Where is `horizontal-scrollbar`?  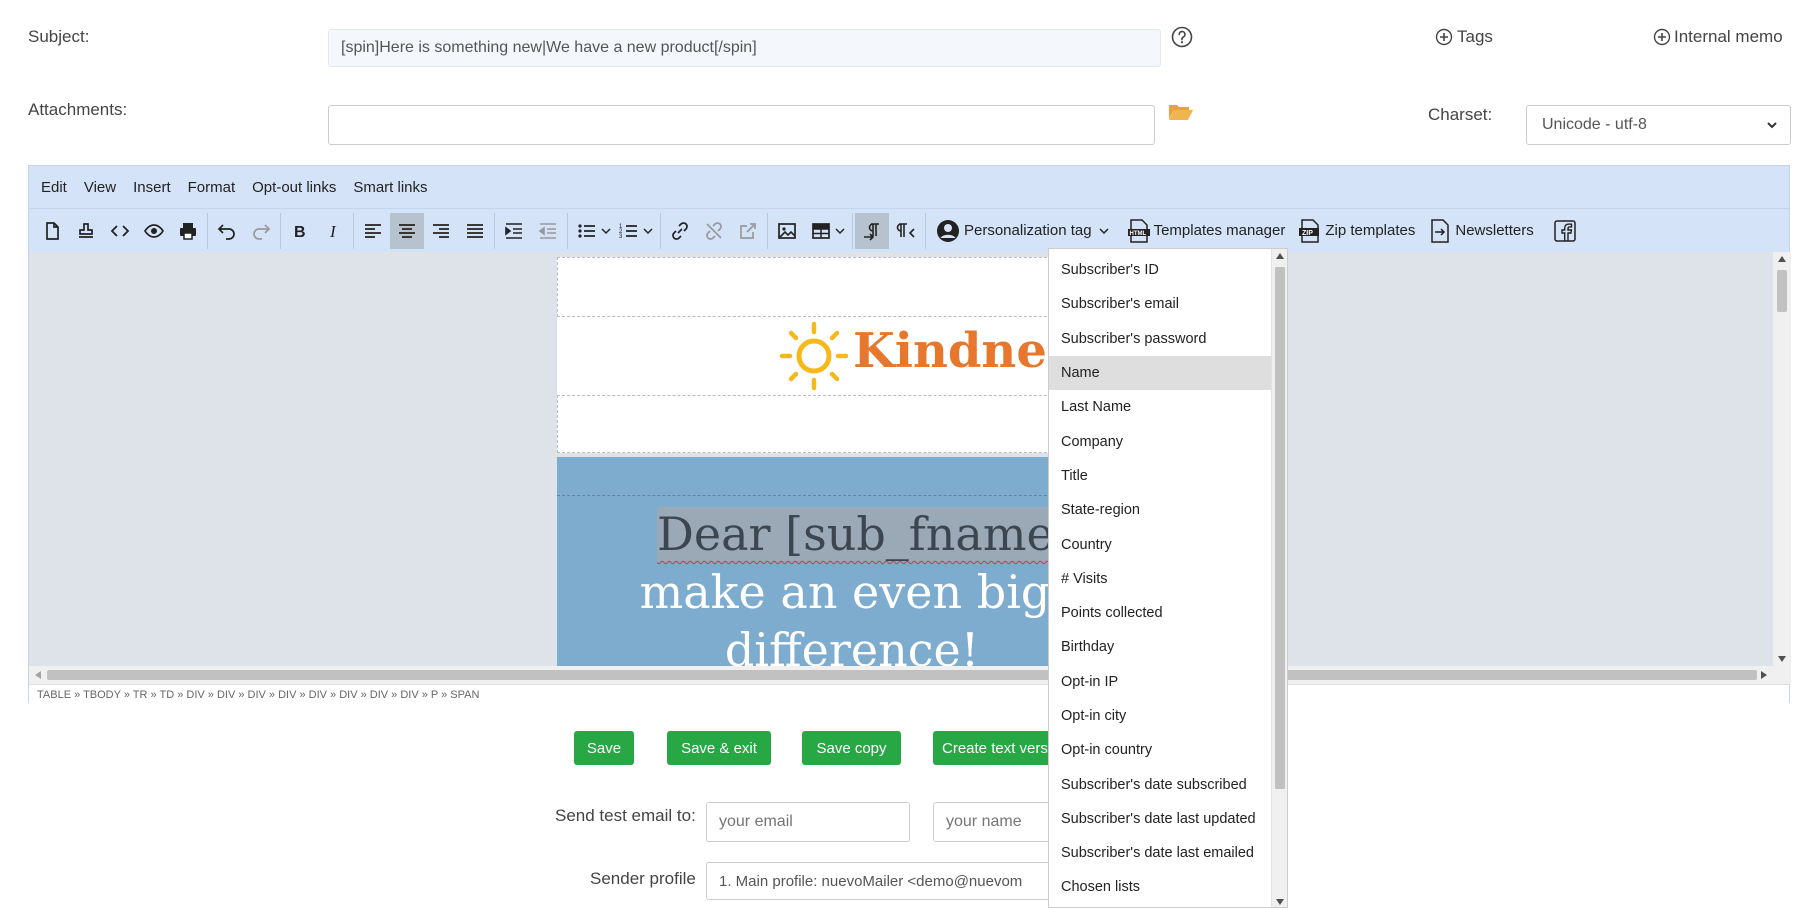
horizontal-scrollbar is located at coordinates (910, 675).